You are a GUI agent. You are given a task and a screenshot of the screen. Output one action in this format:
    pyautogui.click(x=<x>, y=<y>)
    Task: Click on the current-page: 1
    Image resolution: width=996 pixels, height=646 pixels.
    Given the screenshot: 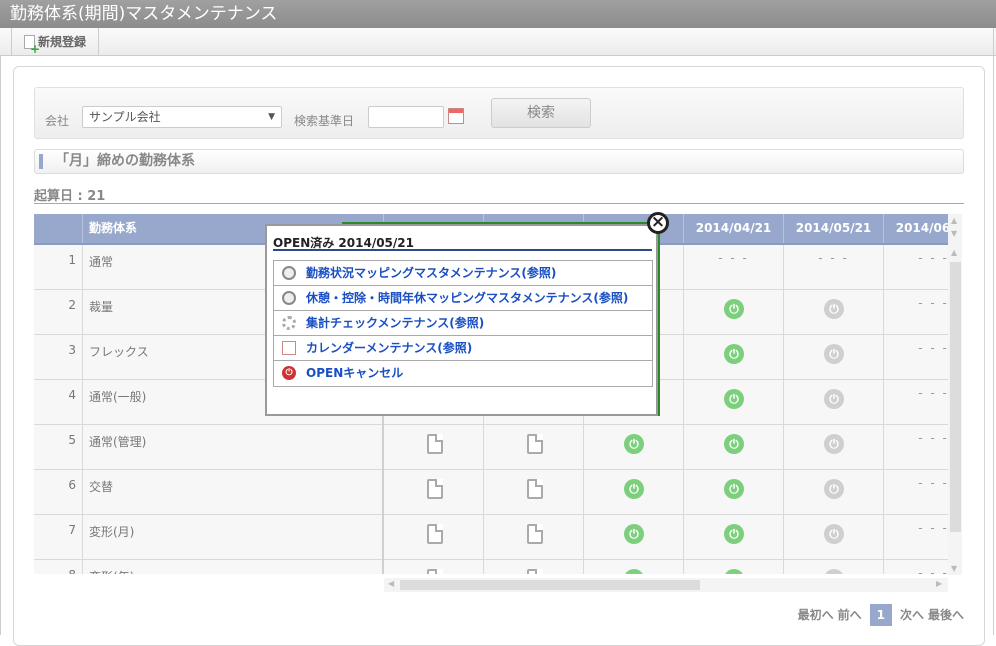 What is the action you would take?
    pyautogui.click(x=880, y=615)
    